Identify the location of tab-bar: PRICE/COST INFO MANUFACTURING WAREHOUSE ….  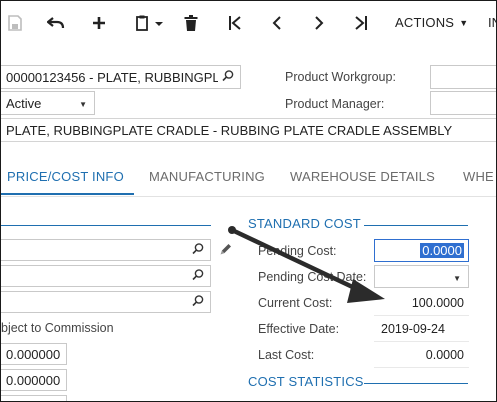
(248, 176).